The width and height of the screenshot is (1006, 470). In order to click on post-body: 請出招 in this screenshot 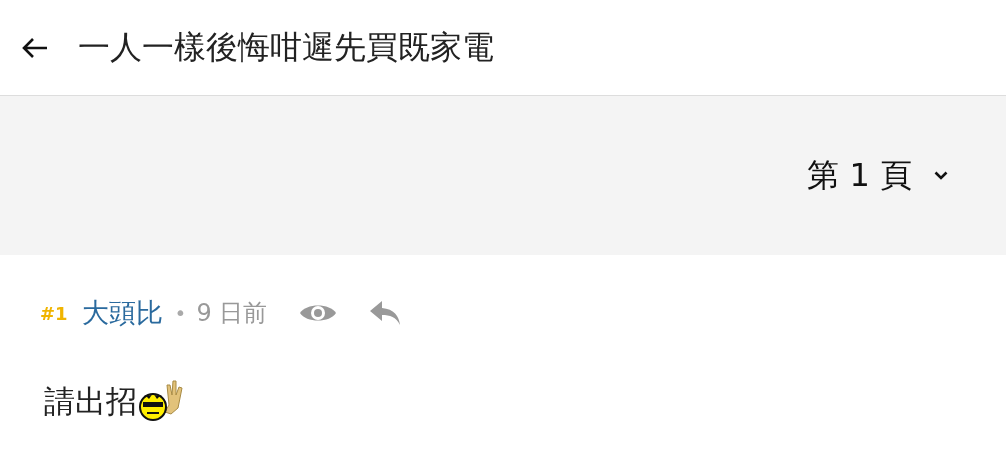, I will do `click(90, 401)`.